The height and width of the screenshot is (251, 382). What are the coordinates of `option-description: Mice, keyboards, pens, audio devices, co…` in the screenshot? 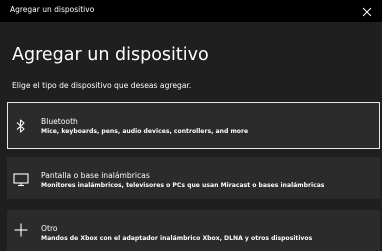 It's located at (145, 131).